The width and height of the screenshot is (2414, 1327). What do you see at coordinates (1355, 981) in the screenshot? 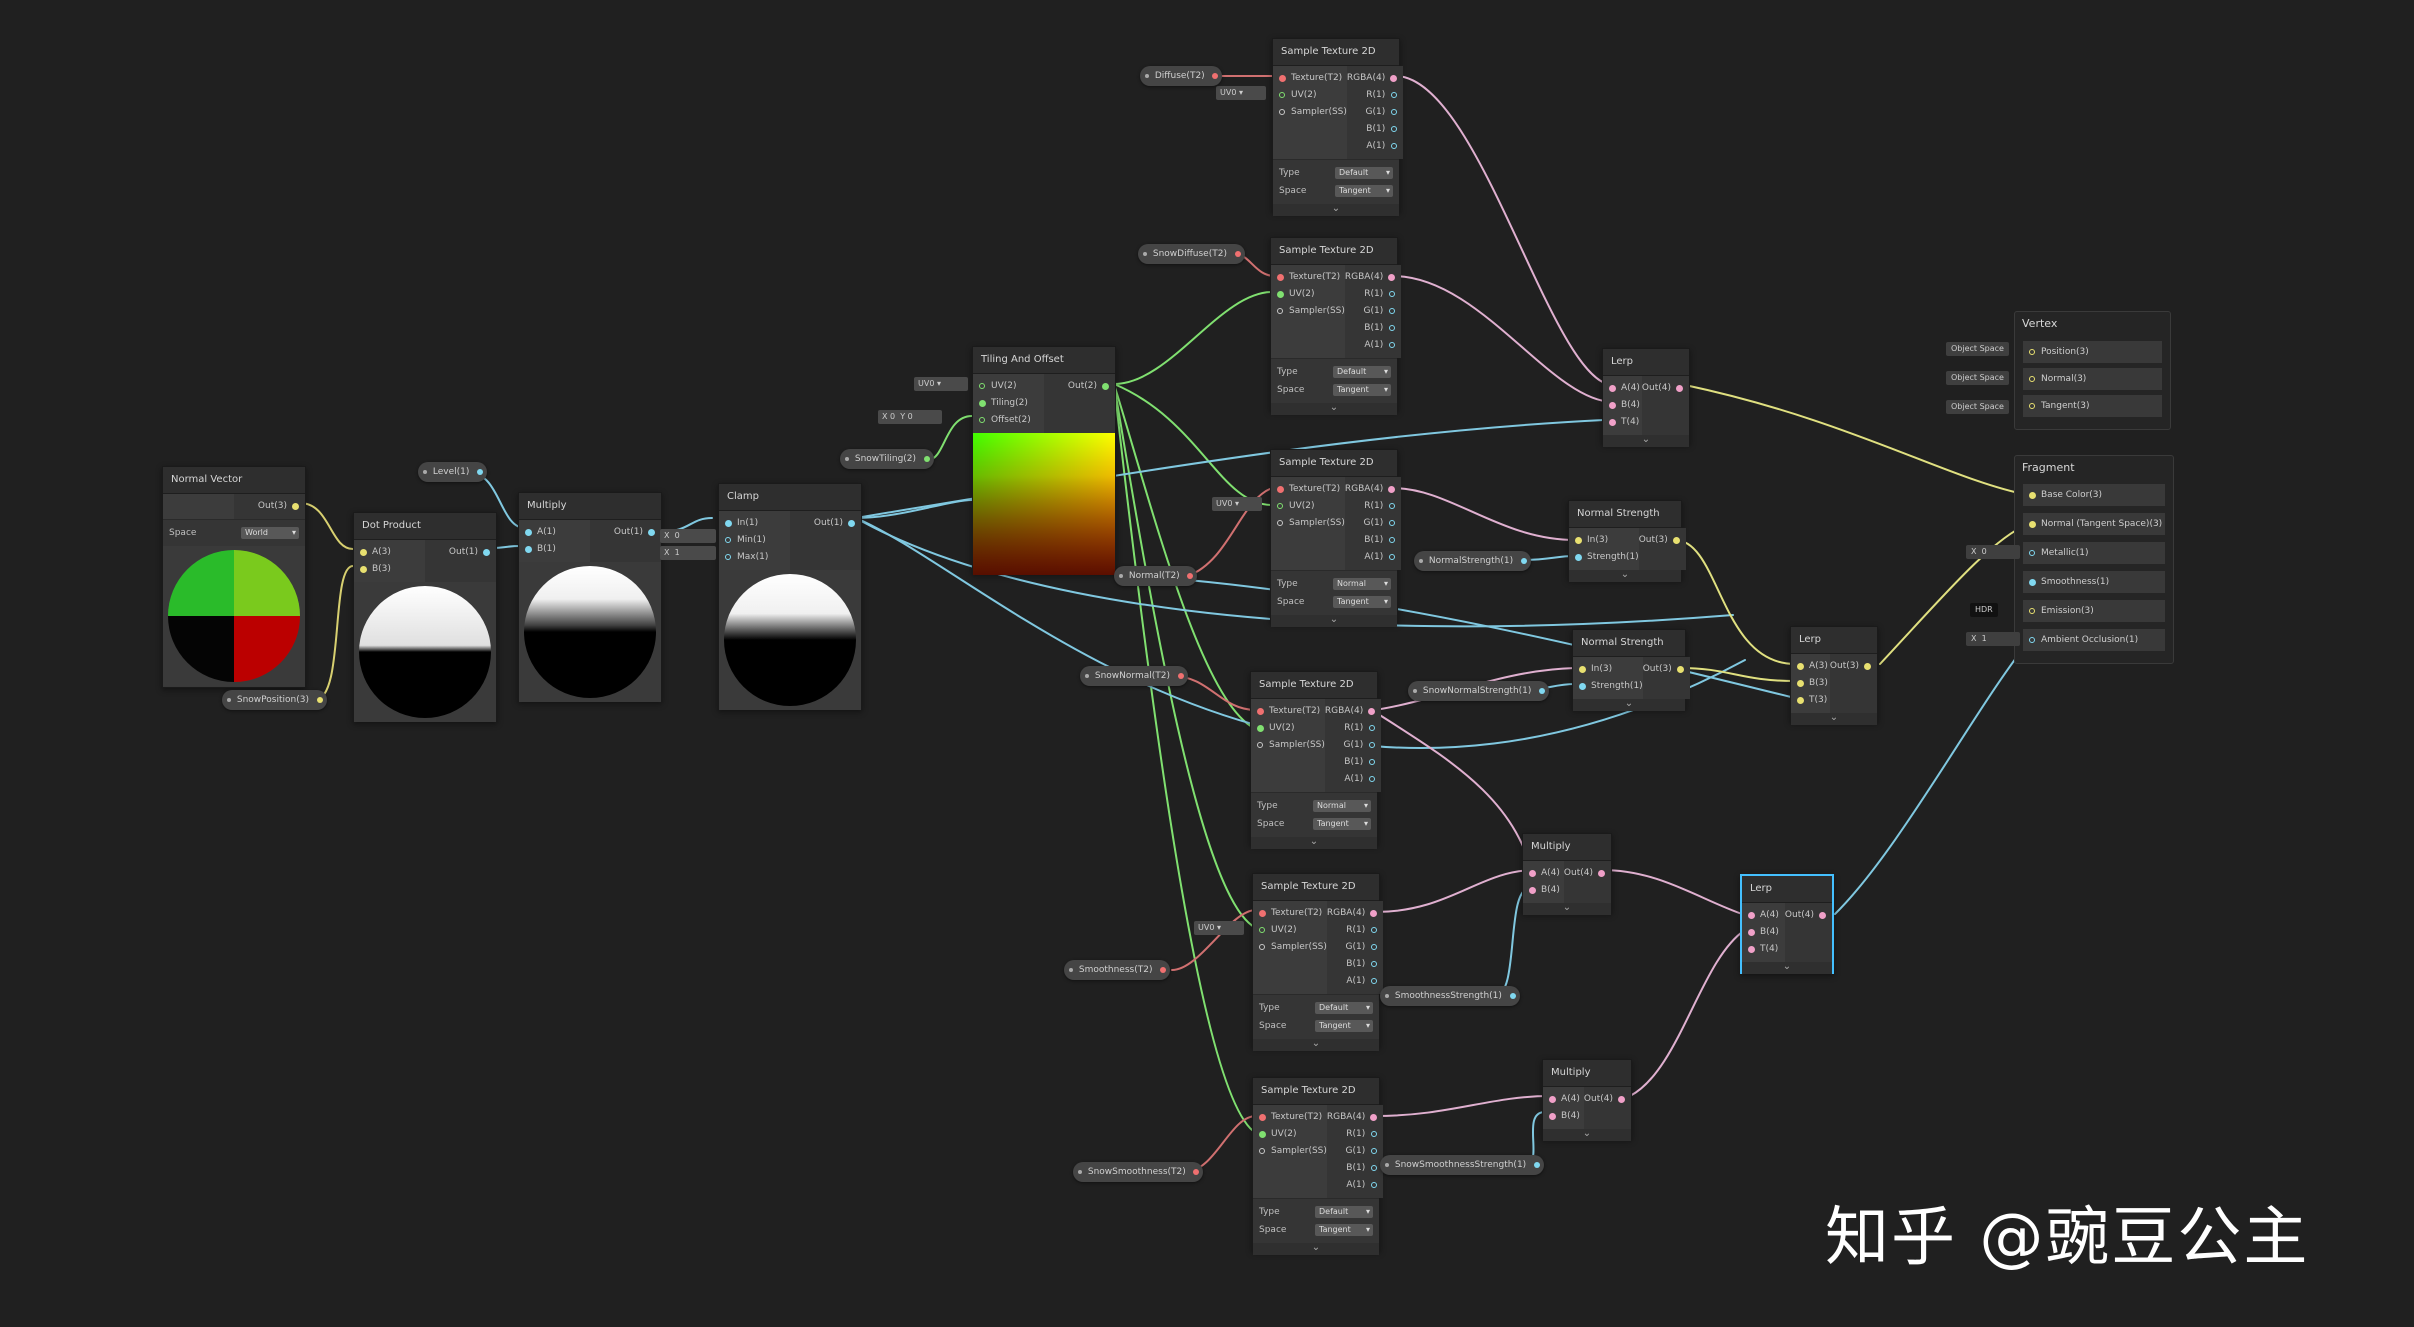
I see `output-a: A(1)` at bounding box center [1355, 981].